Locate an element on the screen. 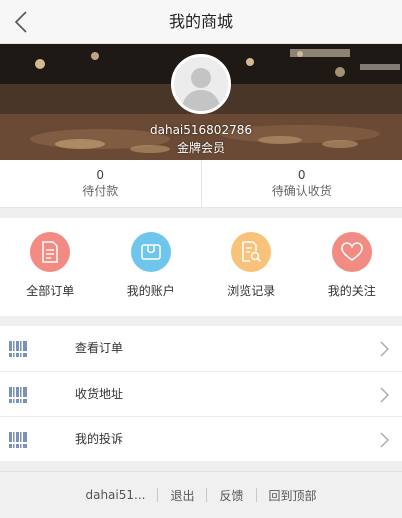 The height and width of the screenshot is (518, 402). footer-bar: dahai51... 退出 反馈 回到顶部 is located at coordinates (201, 494).